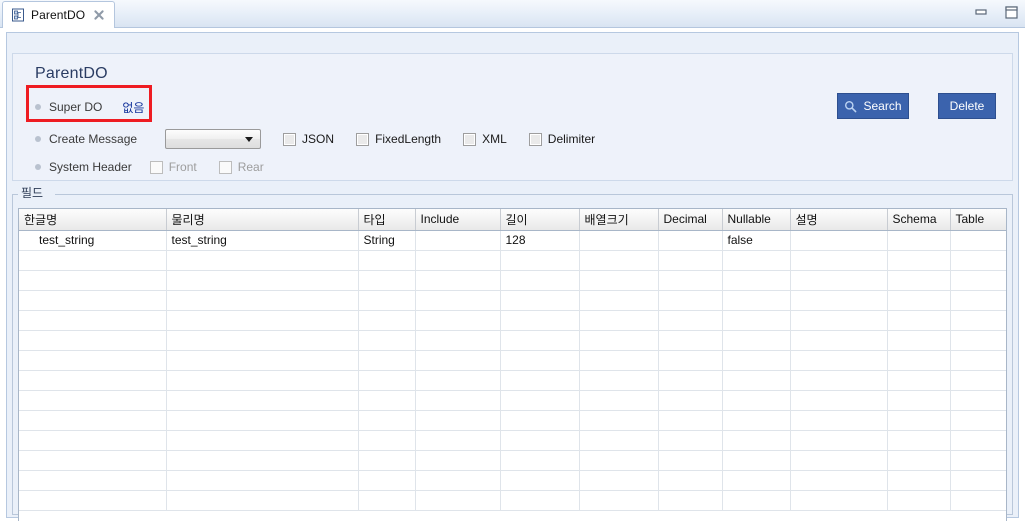  What do you see at coordinates (978, 220) in the screenshot?
I see `column-header-table: Table` at bounding box center [978, 220].